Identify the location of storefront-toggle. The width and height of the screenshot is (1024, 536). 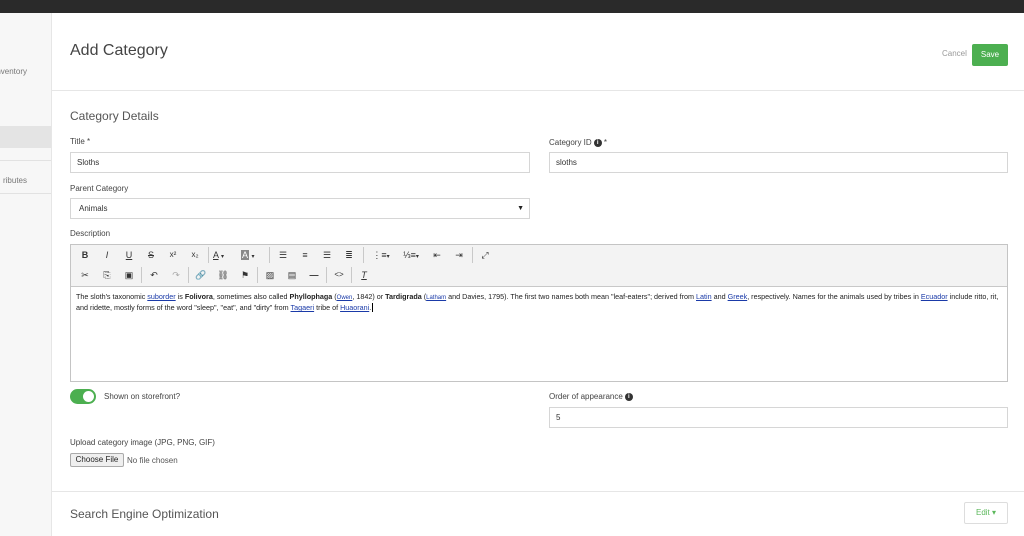
(83, 396).